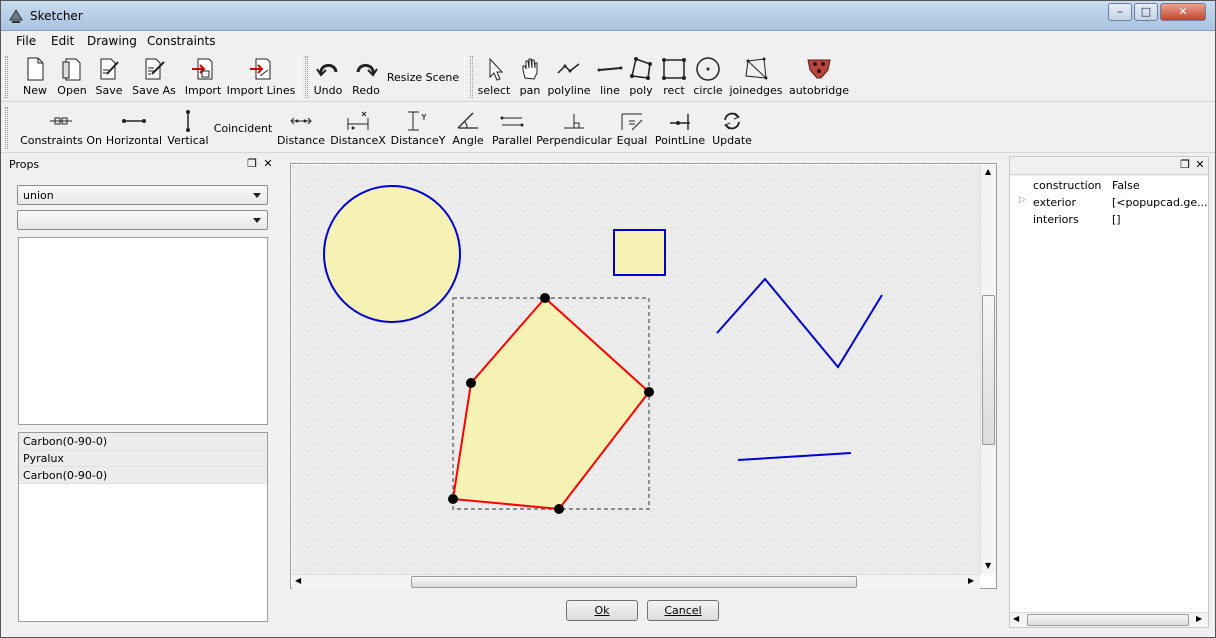 The height and width of the screenshot is (638, 1216). What do you see at coordinates (639, 252) in the screenshot?
I see `sketch-rectangle` at bounding box center [639, 252].